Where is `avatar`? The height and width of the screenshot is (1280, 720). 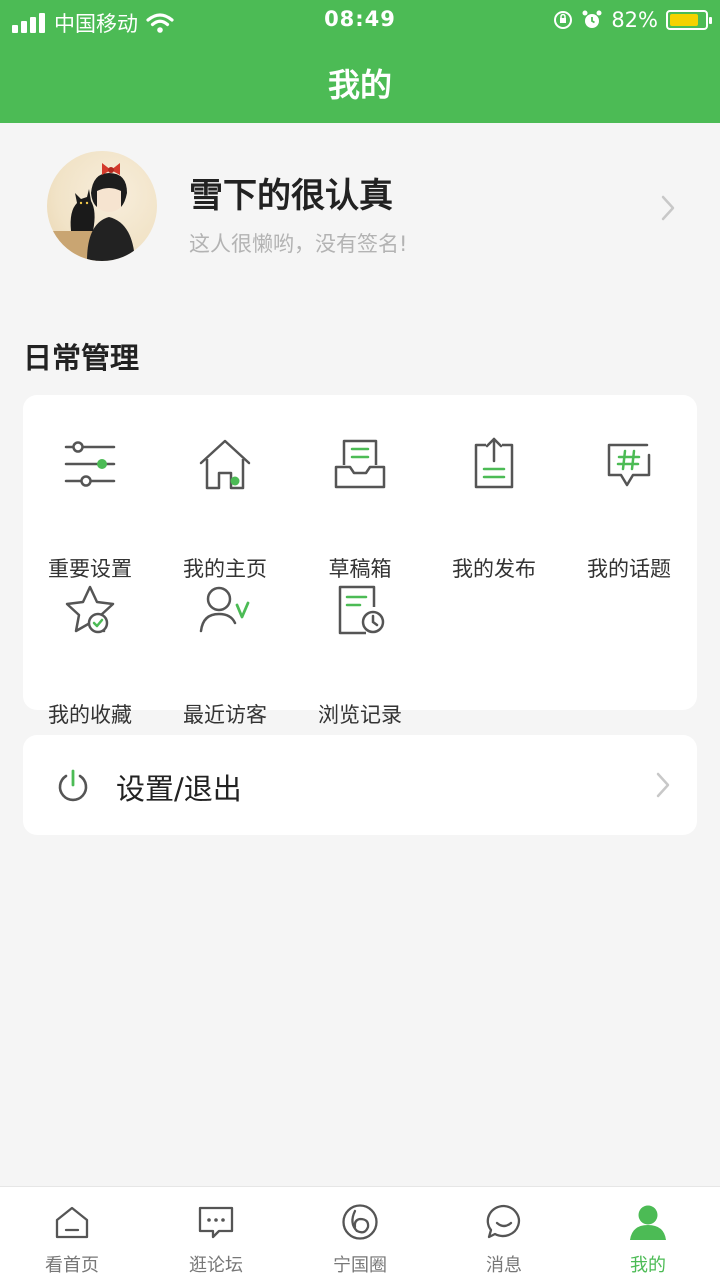
avatar is located at coordinates (102, 206).